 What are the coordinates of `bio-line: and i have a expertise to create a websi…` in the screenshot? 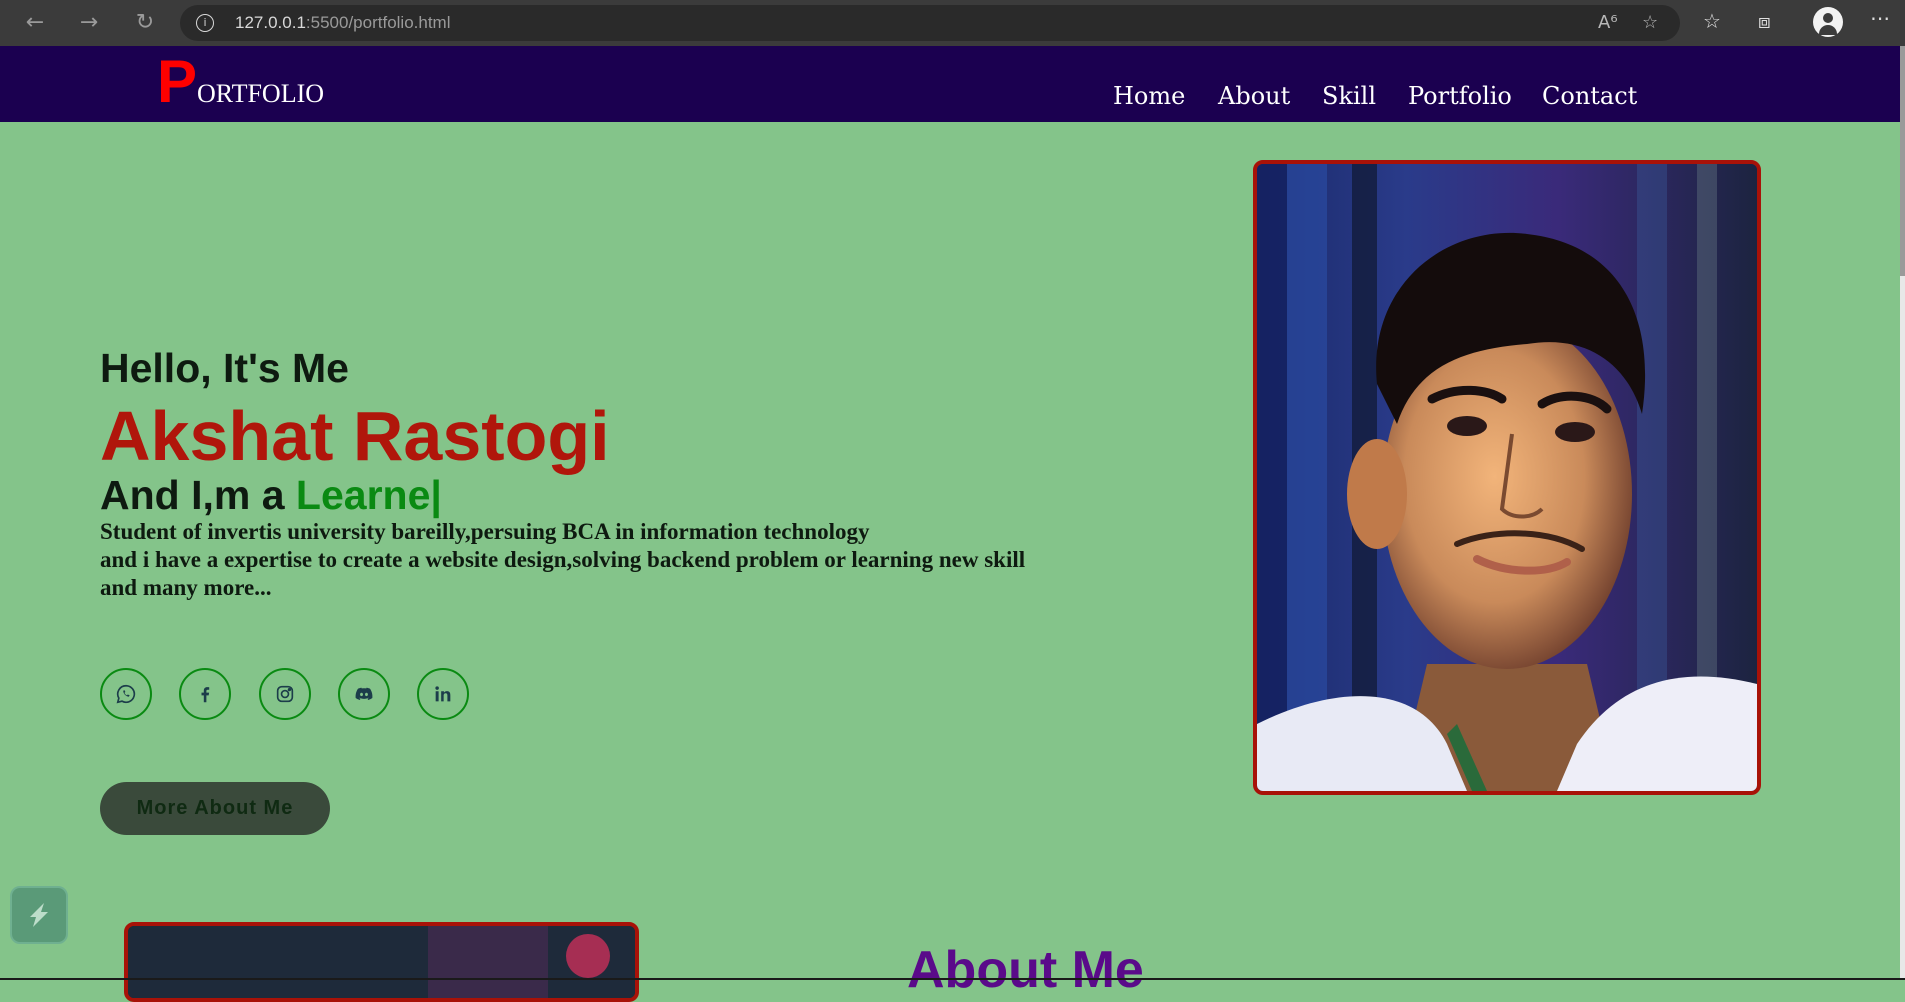 It's located at (563, 559).